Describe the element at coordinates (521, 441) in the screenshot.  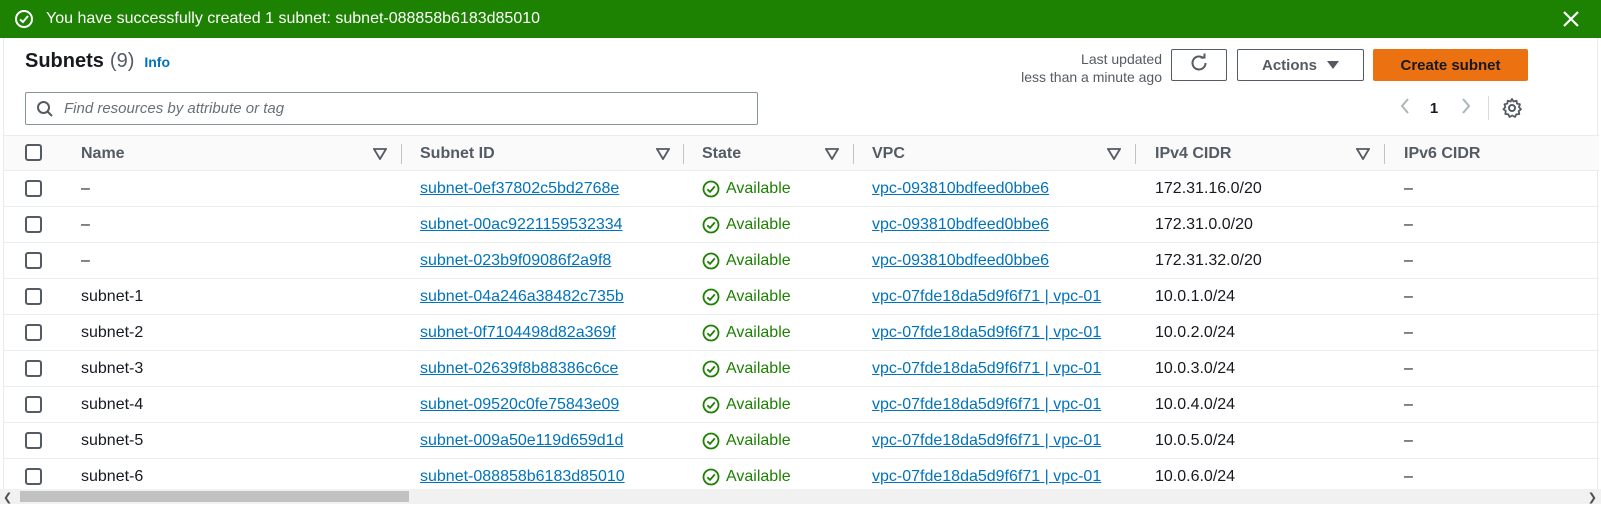
I see `subnet-id-link: subnet-009a50e119d659d1d` at that location.